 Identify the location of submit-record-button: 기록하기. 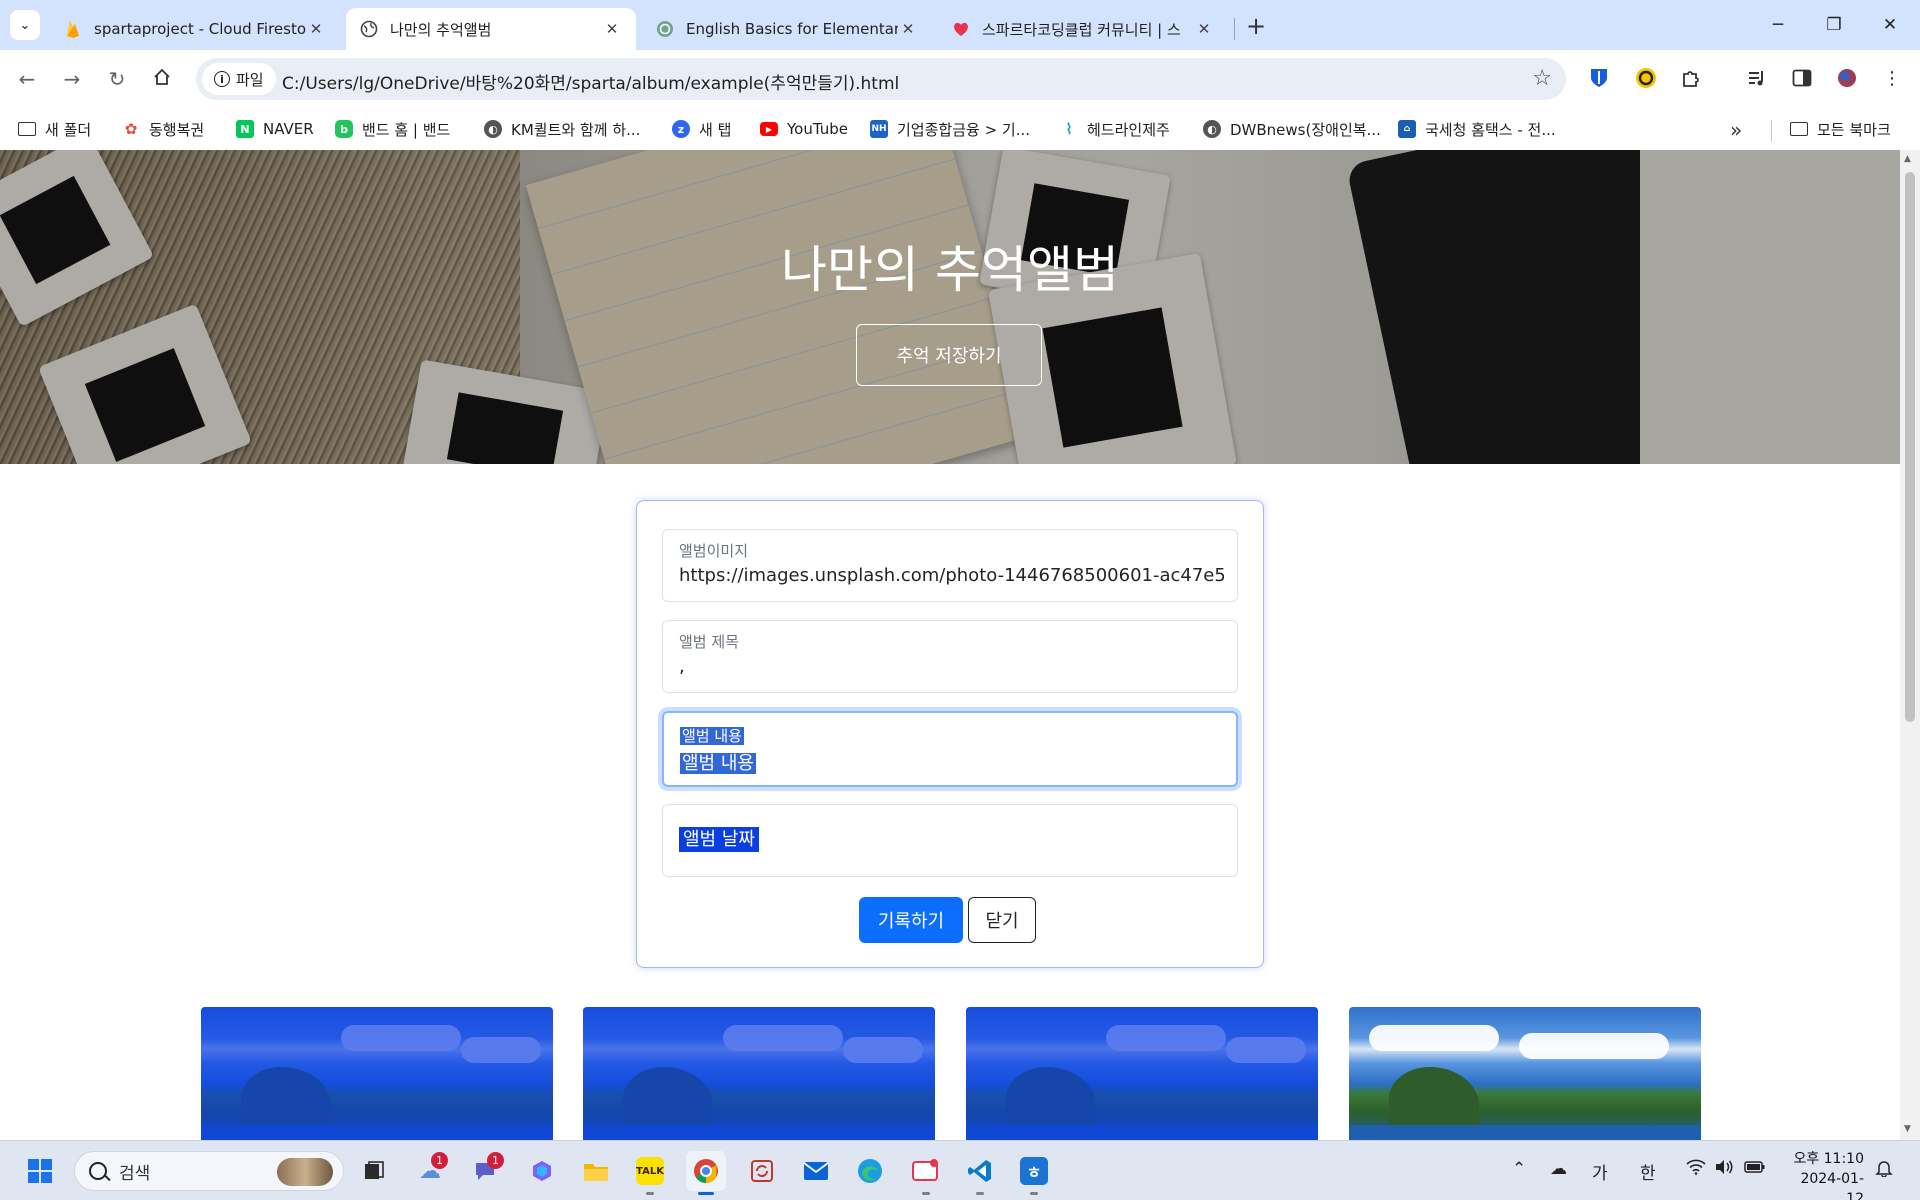
(911, 920).